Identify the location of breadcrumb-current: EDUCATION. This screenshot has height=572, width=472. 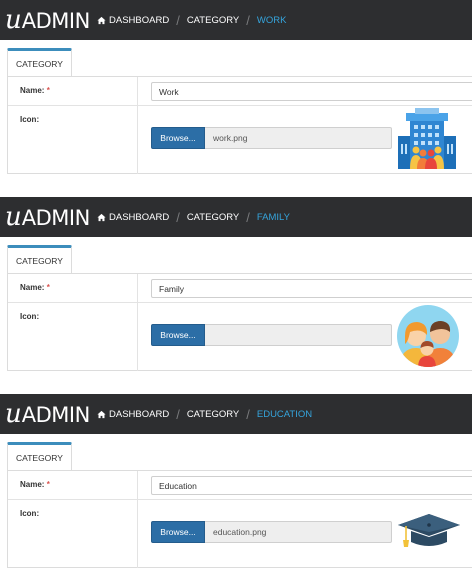
(284, 414).